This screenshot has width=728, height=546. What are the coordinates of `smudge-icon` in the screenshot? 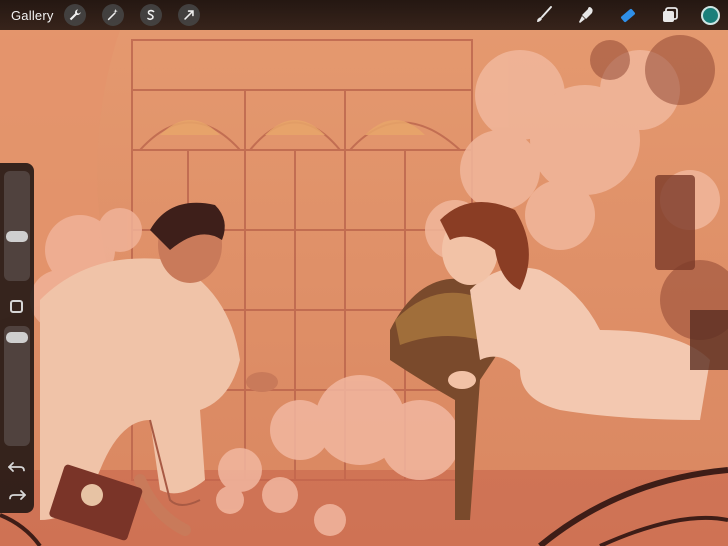 It's located at (586, 15).